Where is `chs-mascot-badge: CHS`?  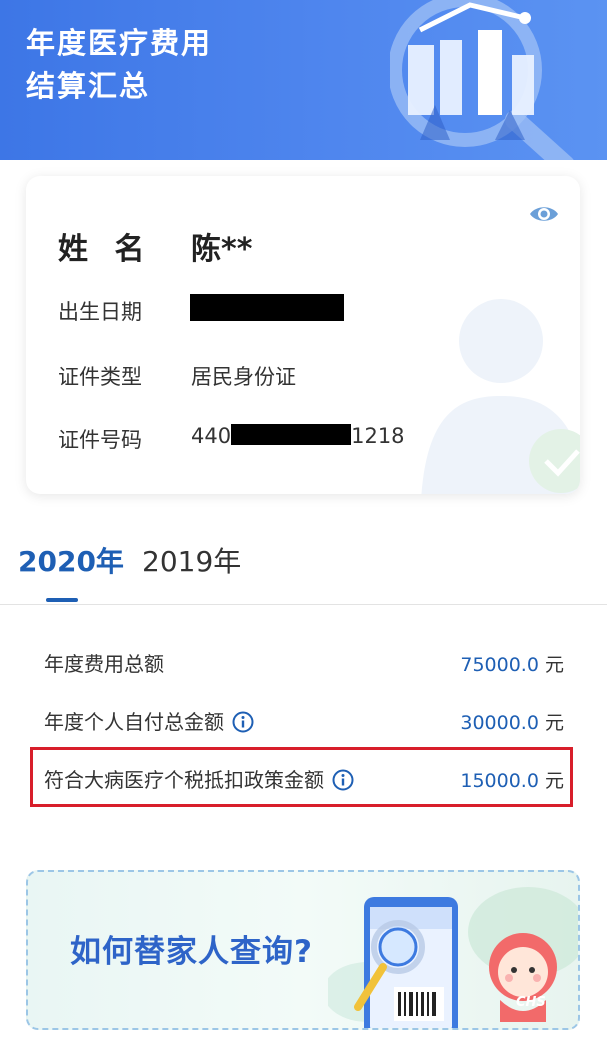 chs-mascot-badge: CHS is located at coordinates (531, 1002).